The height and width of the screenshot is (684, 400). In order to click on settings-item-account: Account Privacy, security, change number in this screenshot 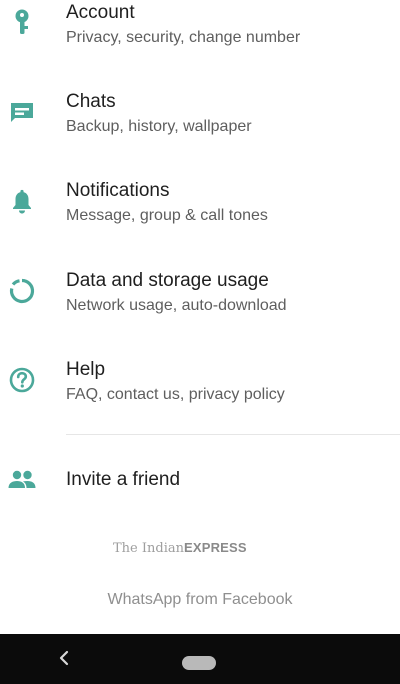, I will do `click(200, 40)`.